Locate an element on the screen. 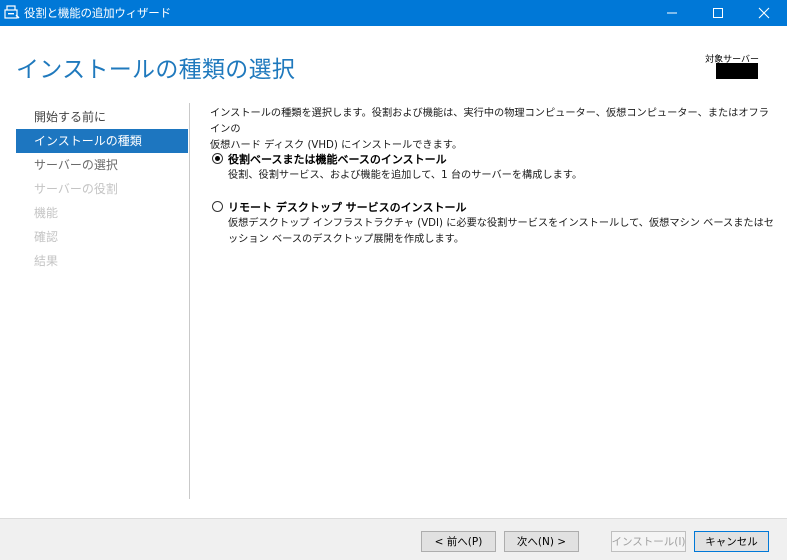 Image resolution: width=787 pixels, height=560 pixels. nav-item-installation-type: インストールの種類 is located at coordinates (102, 141).